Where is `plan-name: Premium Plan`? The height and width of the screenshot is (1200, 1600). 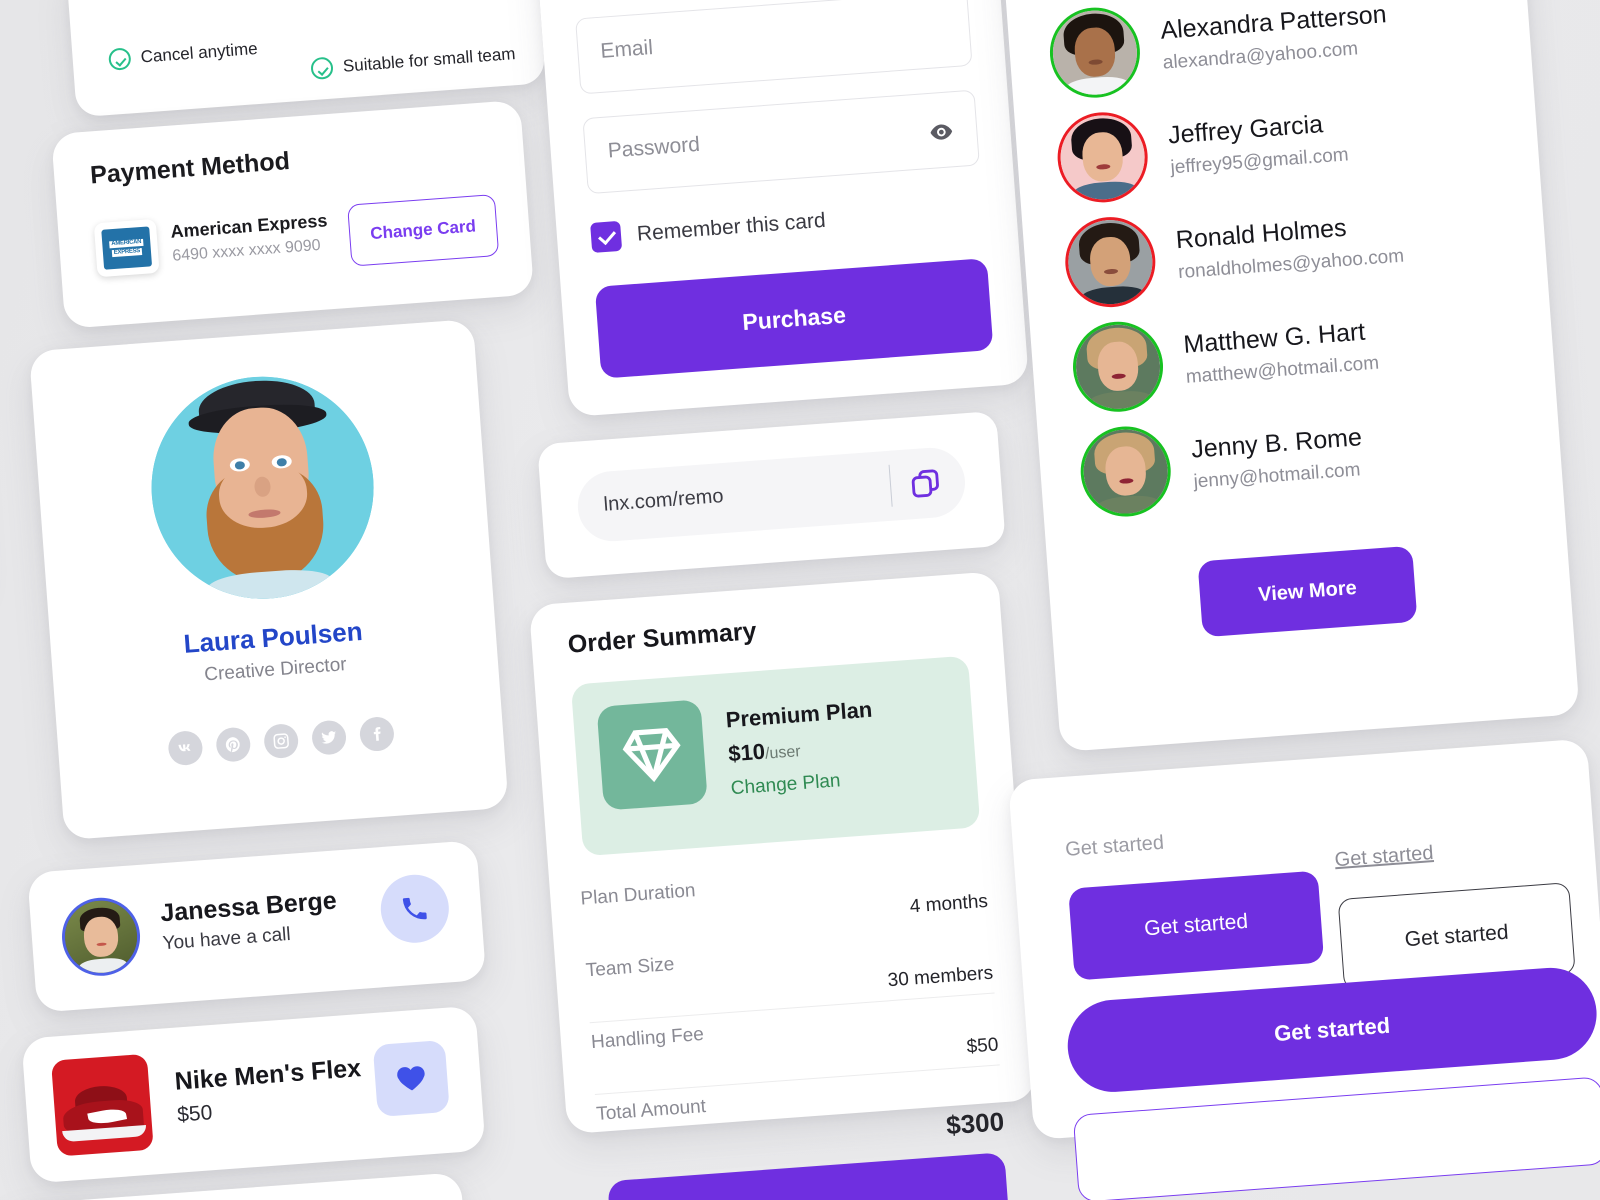
plan-name: Premium Plan is located at coordinates (799, 714).